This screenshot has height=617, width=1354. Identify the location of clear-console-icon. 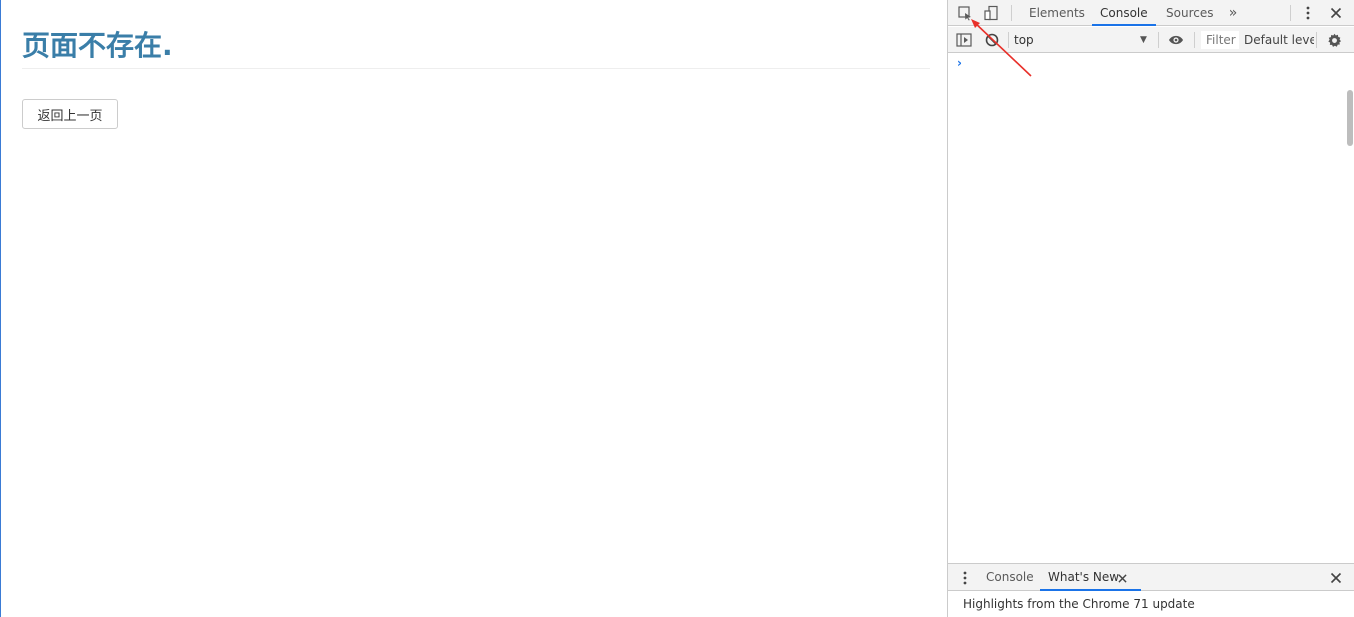
(992, 40).